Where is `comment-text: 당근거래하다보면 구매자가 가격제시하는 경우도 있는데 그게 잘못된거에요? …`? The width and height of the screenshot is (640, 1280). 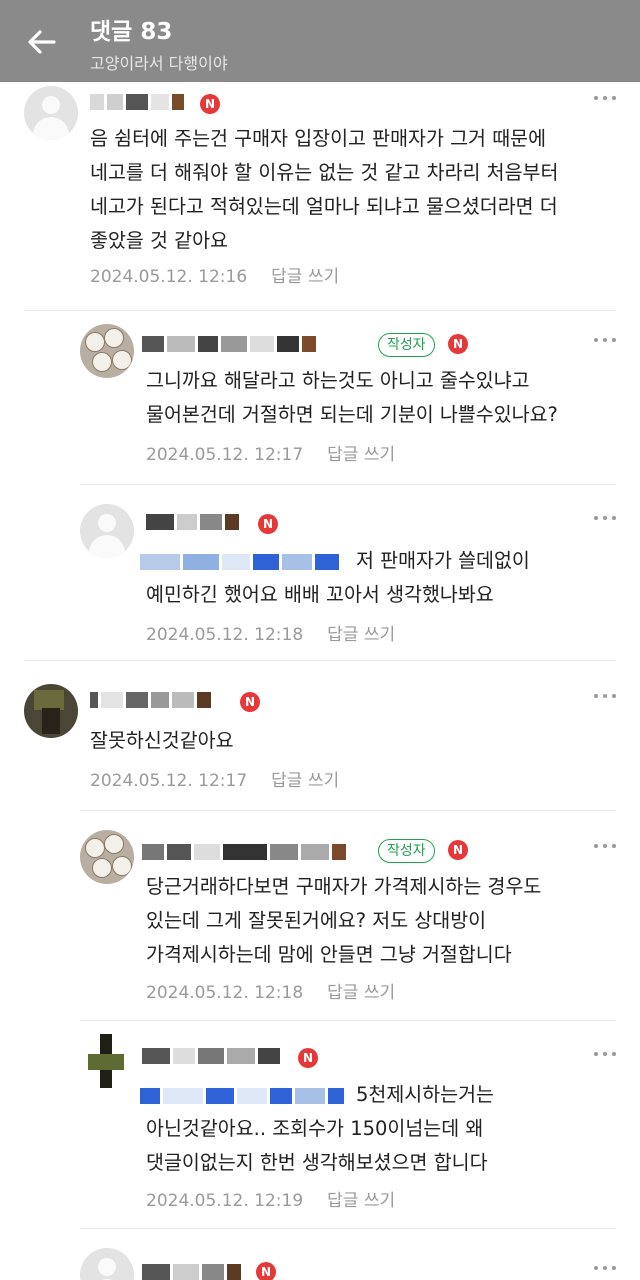
comment-text: 당근거래하다보면 구매자가 가격제시하는 경우도 있는데 그게 잘못된거에요? … is located at coordinates (344, 920).